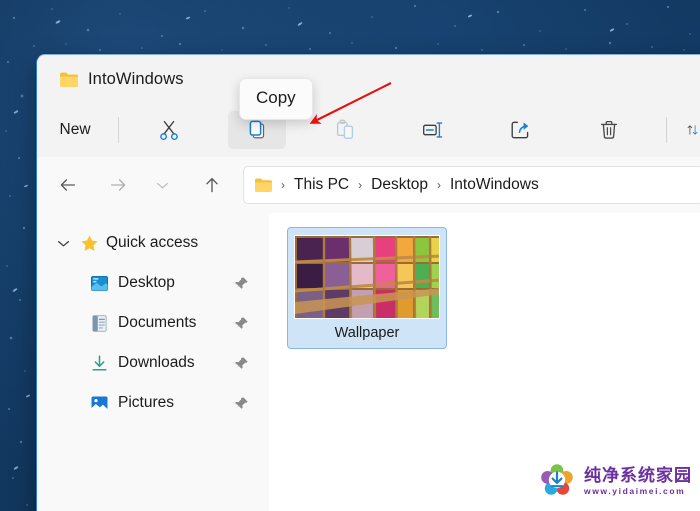 This screenshot has height=511, width=700. I want to click on paste-button, so click(345, 130).